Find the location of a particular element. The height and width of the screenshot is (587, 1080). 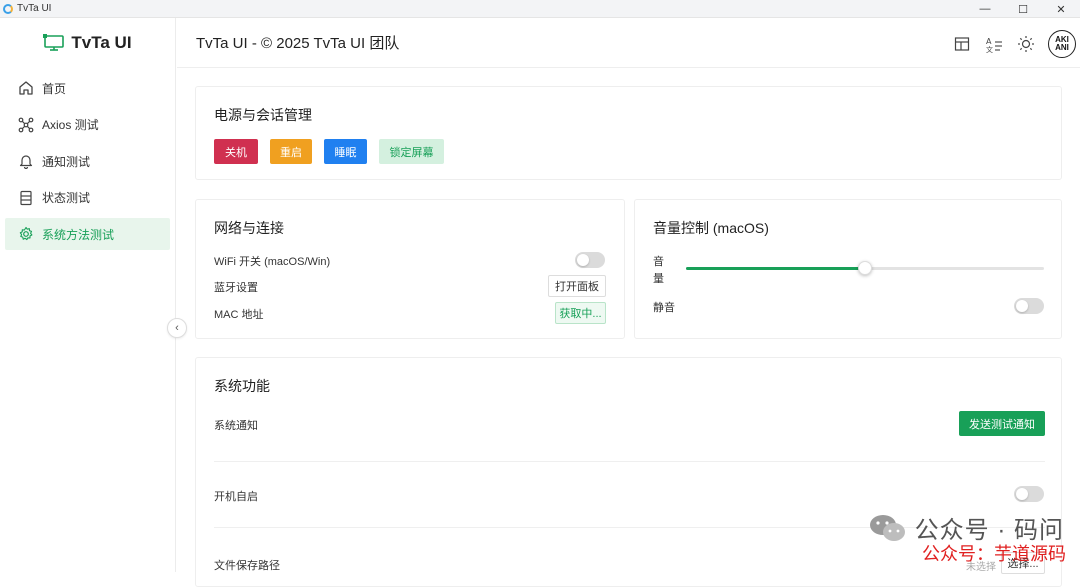

header-actions: A文 AKI ANI is located at coordinates (1014, 44).